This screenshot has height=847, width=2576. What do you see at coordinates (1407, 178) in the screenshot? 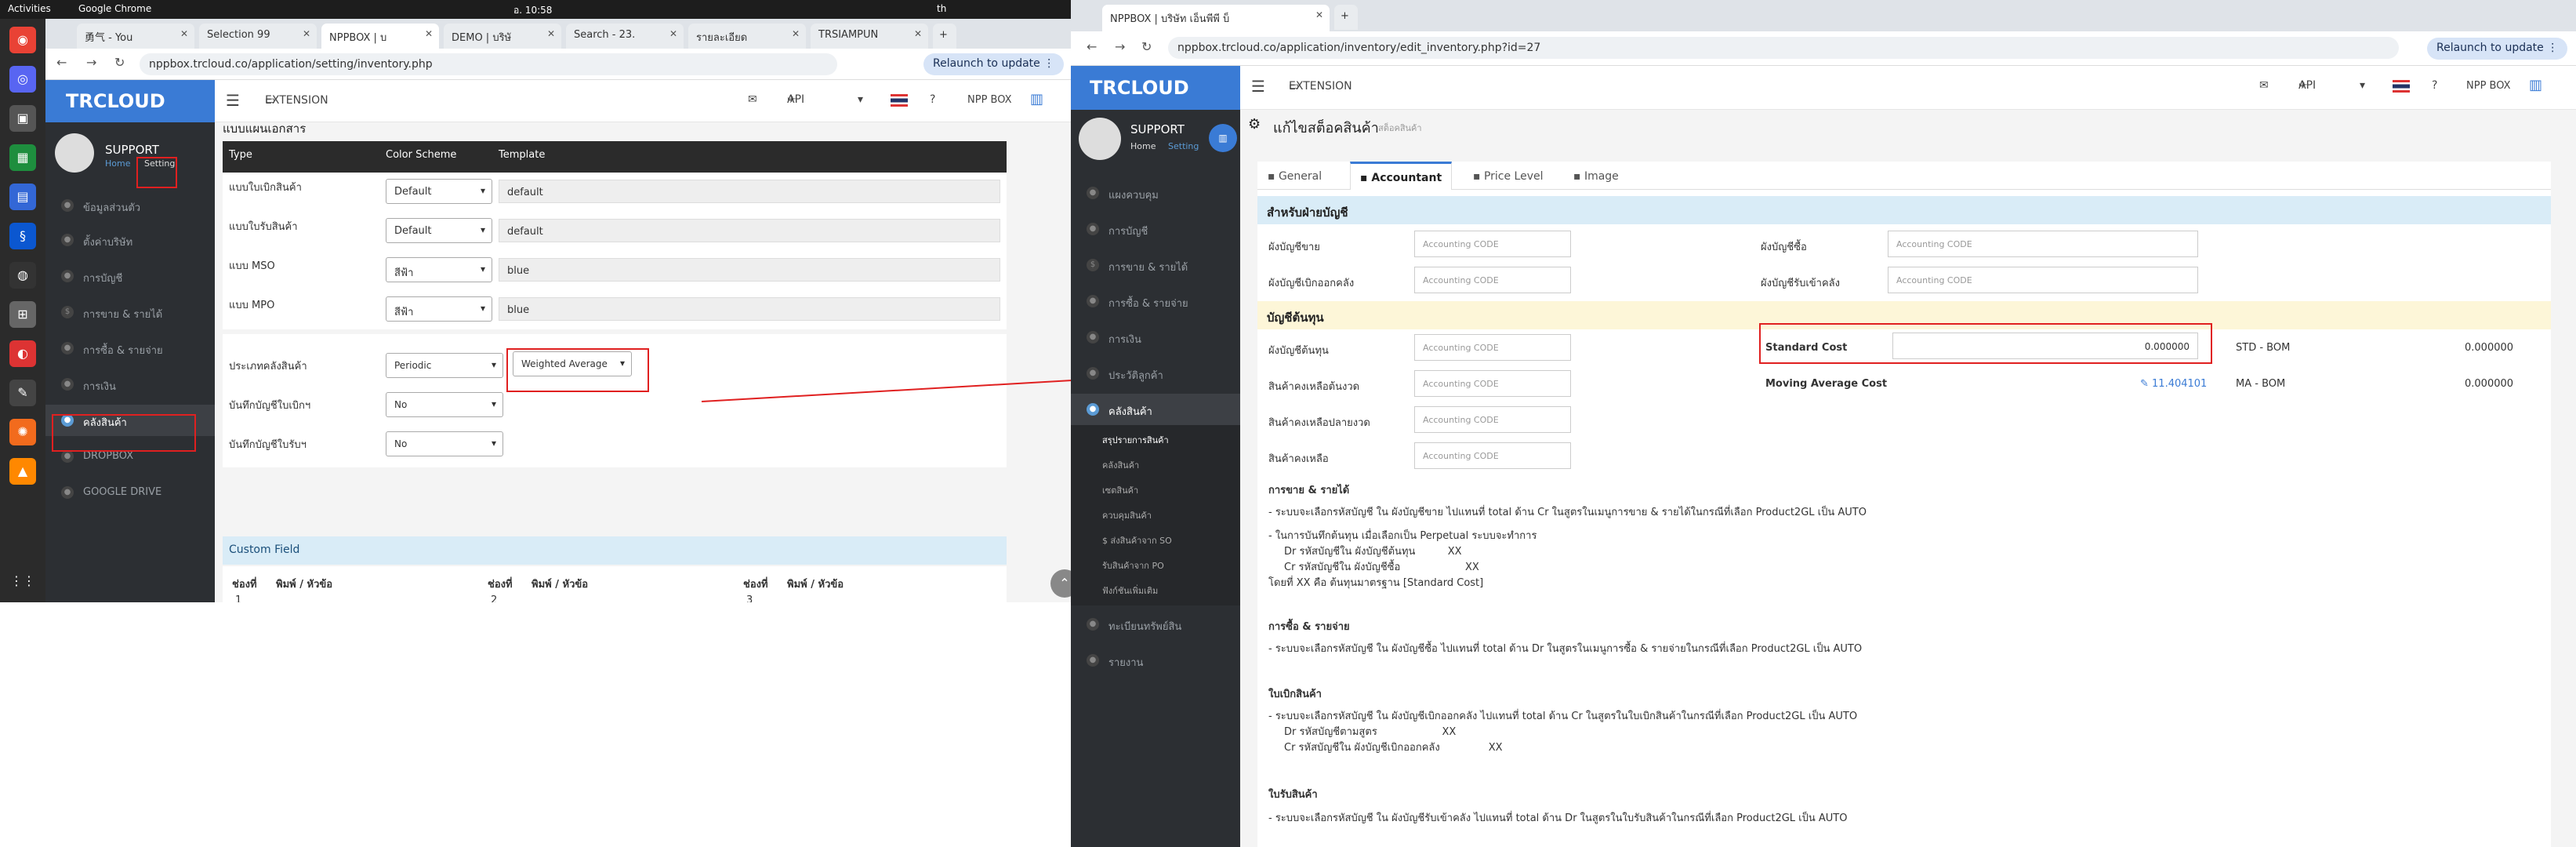
I see `tab-label: Accountant` at bounding box center [1407, 178].